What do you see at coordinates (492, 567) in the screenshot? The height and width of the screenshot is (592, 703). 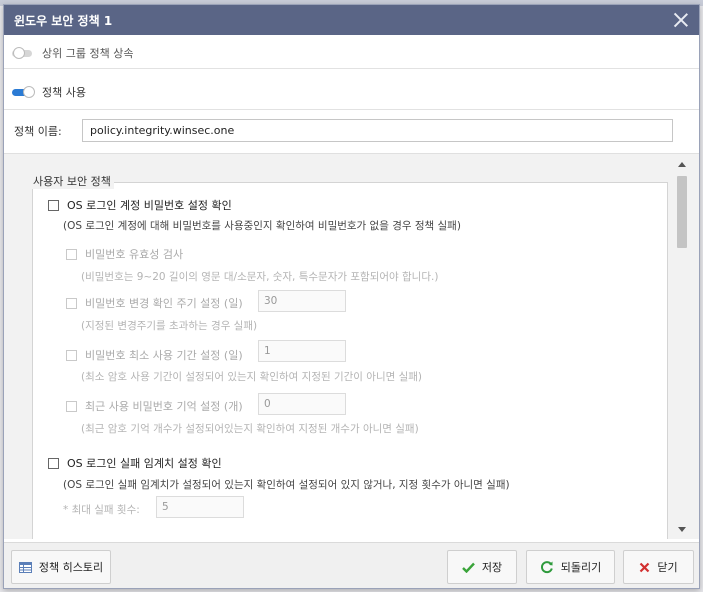 I see `save-label: 저장` at bounding box center [492, 567].